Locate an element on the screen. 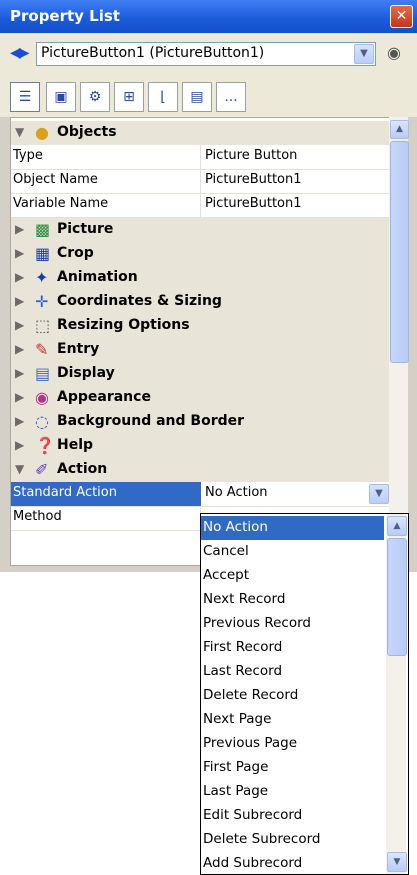 The height and width of the screenshot is (875, 417). appearance-icon: ◉ is located at coordinates (42, 397).